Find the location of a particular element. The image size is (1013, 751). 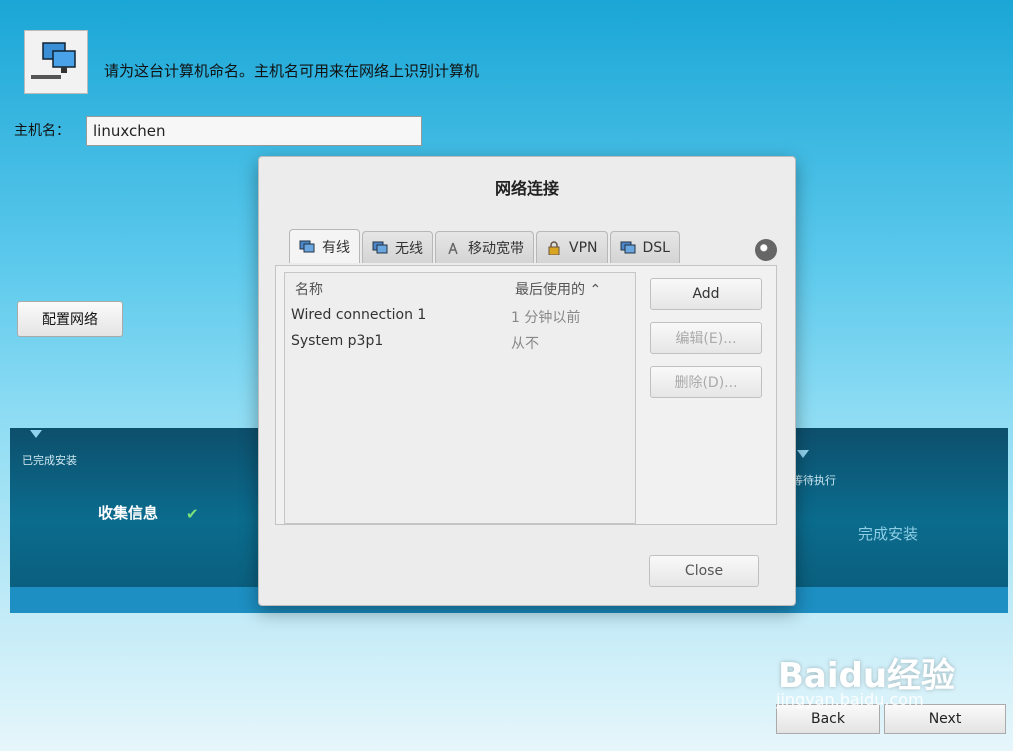

tab-dsl: DSL is located at coordinates (644, 247).